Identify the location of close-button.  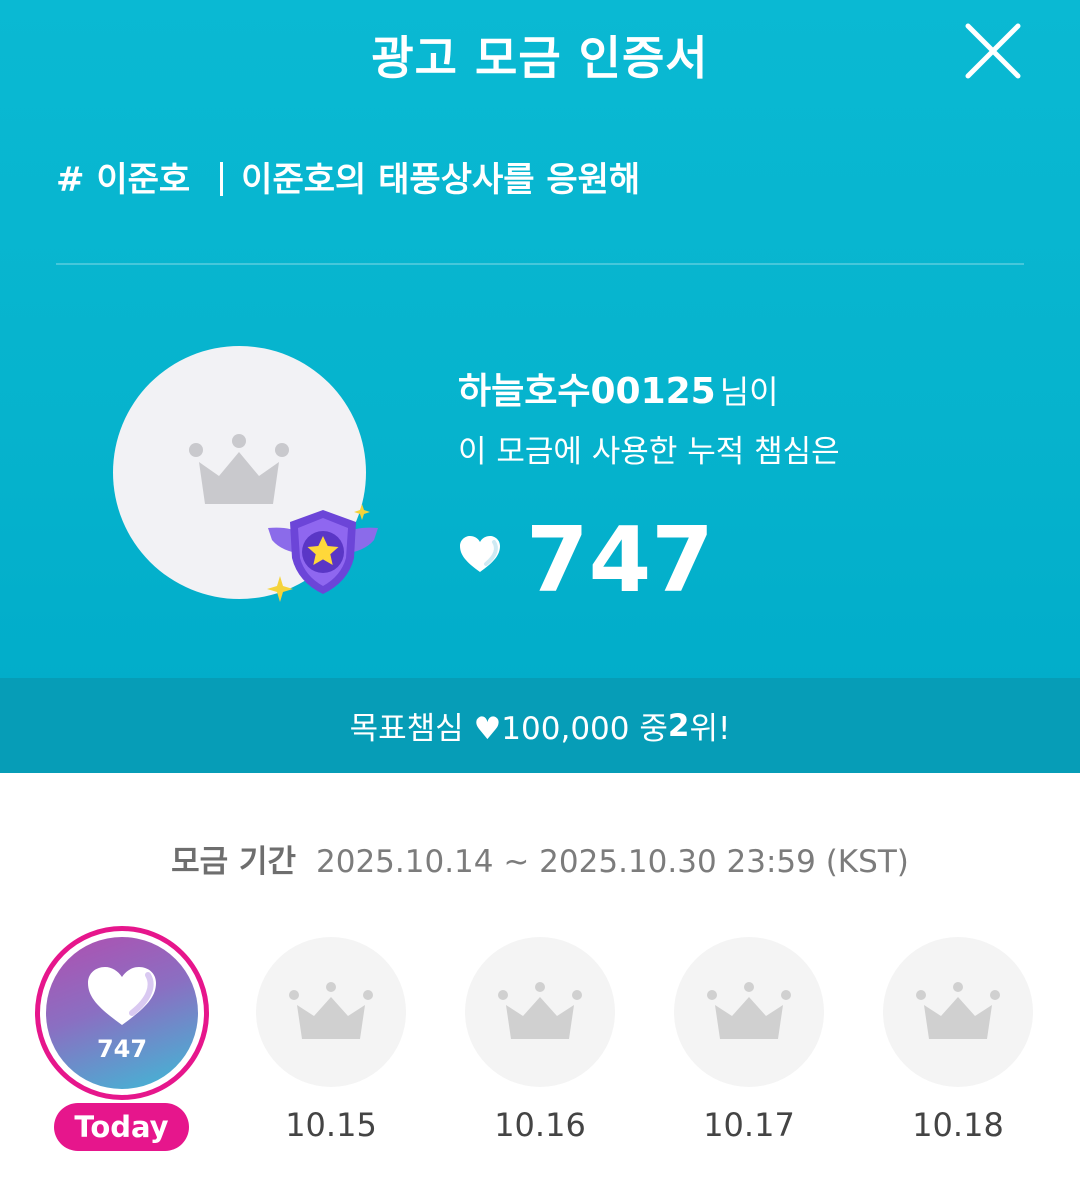
(992, 52).